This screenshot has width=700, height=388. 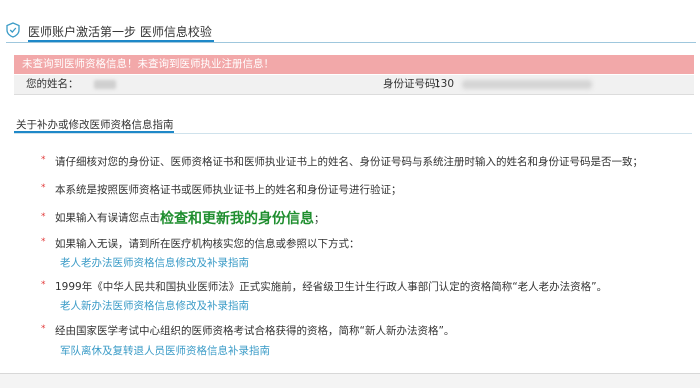 What do you see at coordinates (105, 84) in the screenshot?
I see `name-value-masked` at bounding box center [105, 84].